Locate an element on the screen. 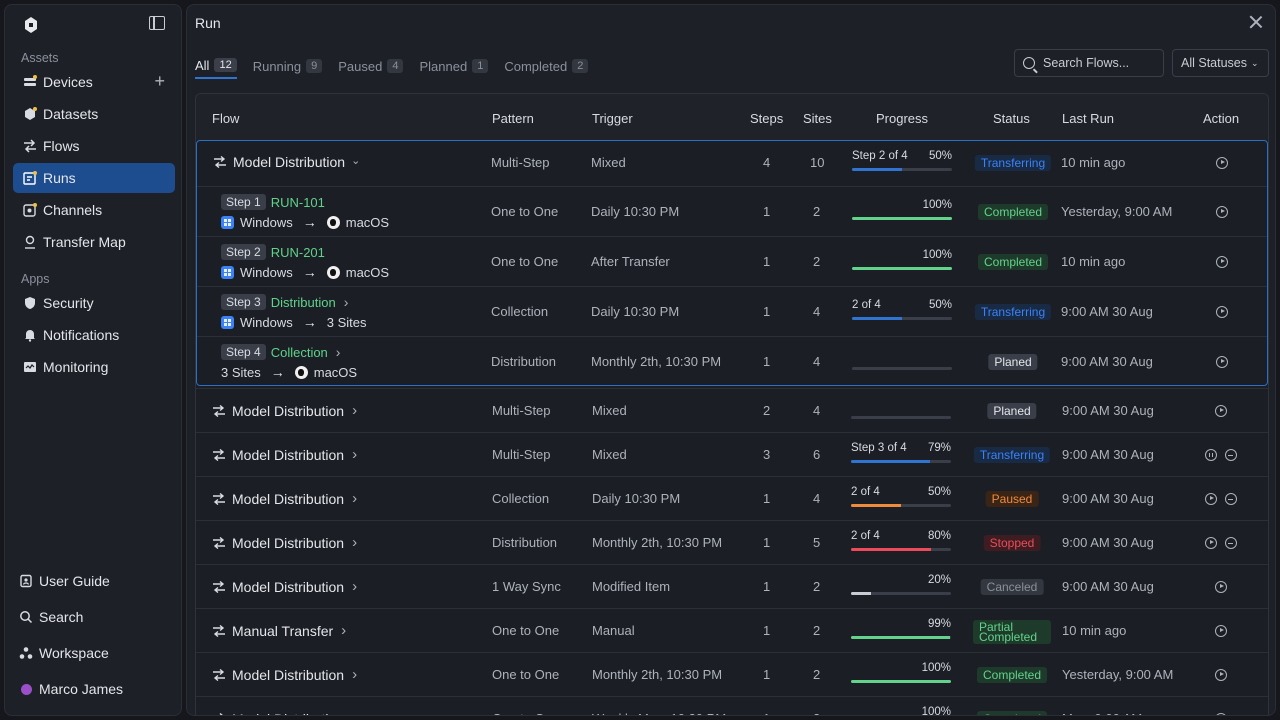 Image resolution: width=1280 pixels, height=720 pixels. pattern-cell: One to One is located at coordinates (526, 630).